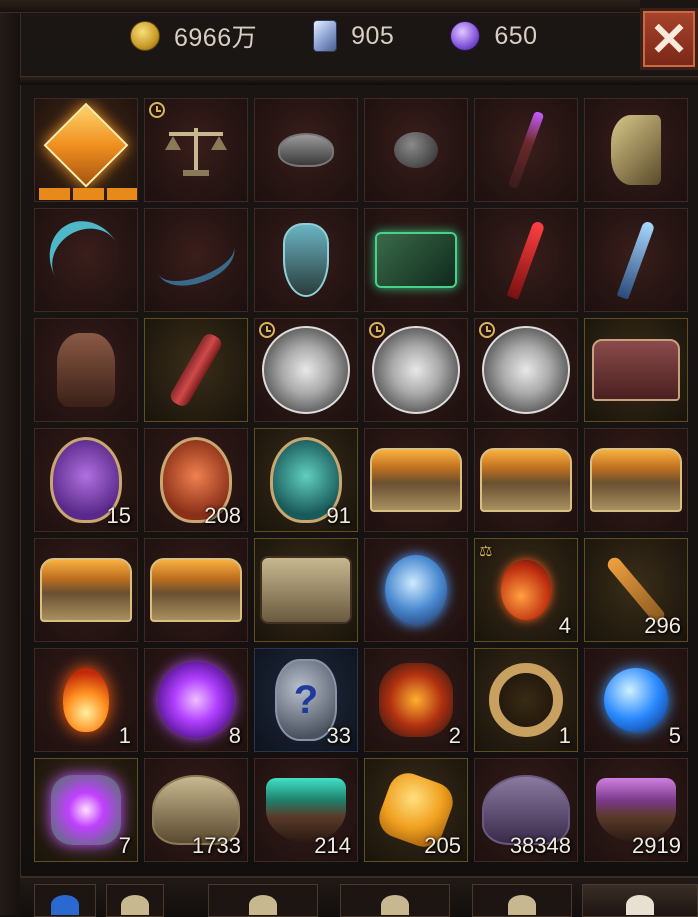  I want to click on red-dagger-item, so click(526, 260).